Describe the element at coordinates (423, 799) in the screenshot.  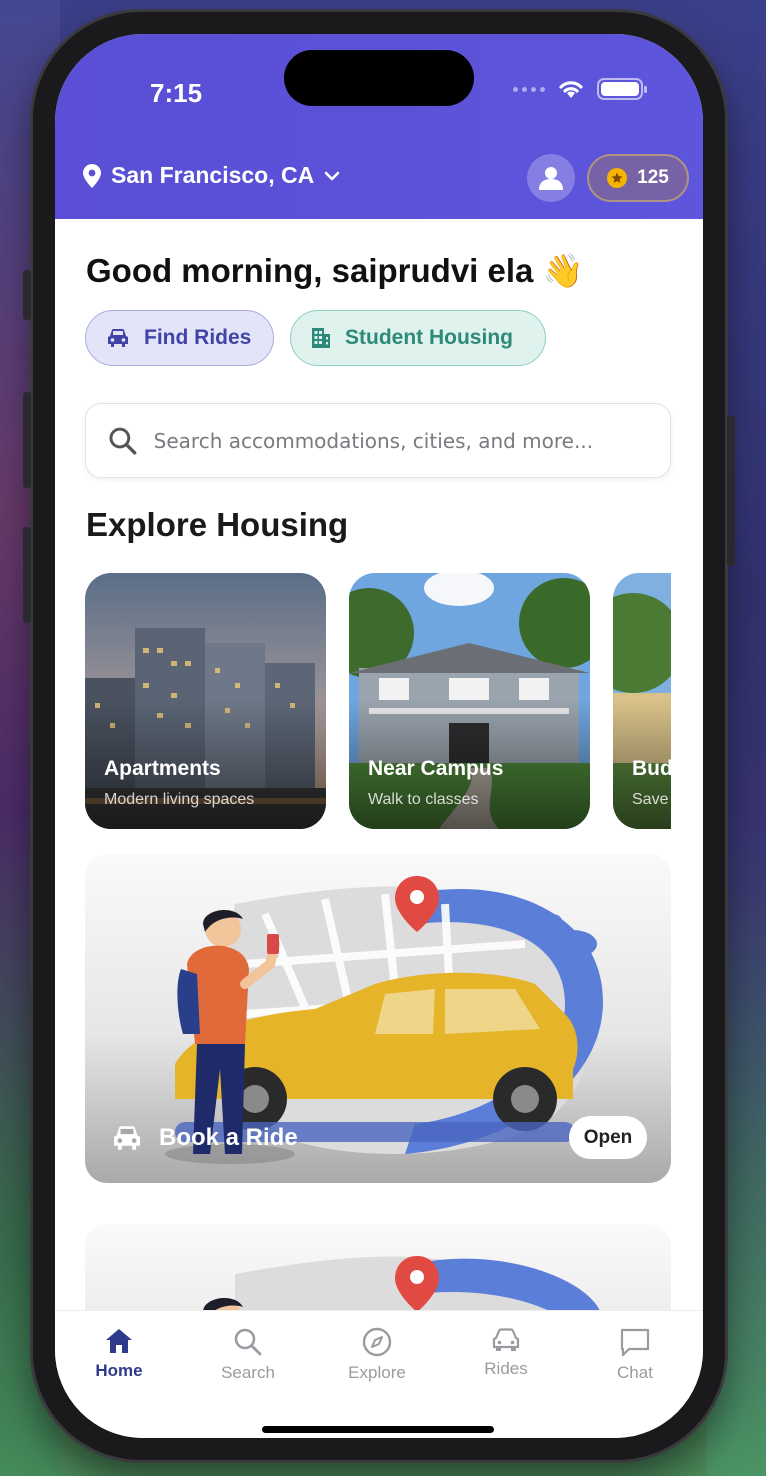
I see `card-subtitle: Walk to classes` at that location.